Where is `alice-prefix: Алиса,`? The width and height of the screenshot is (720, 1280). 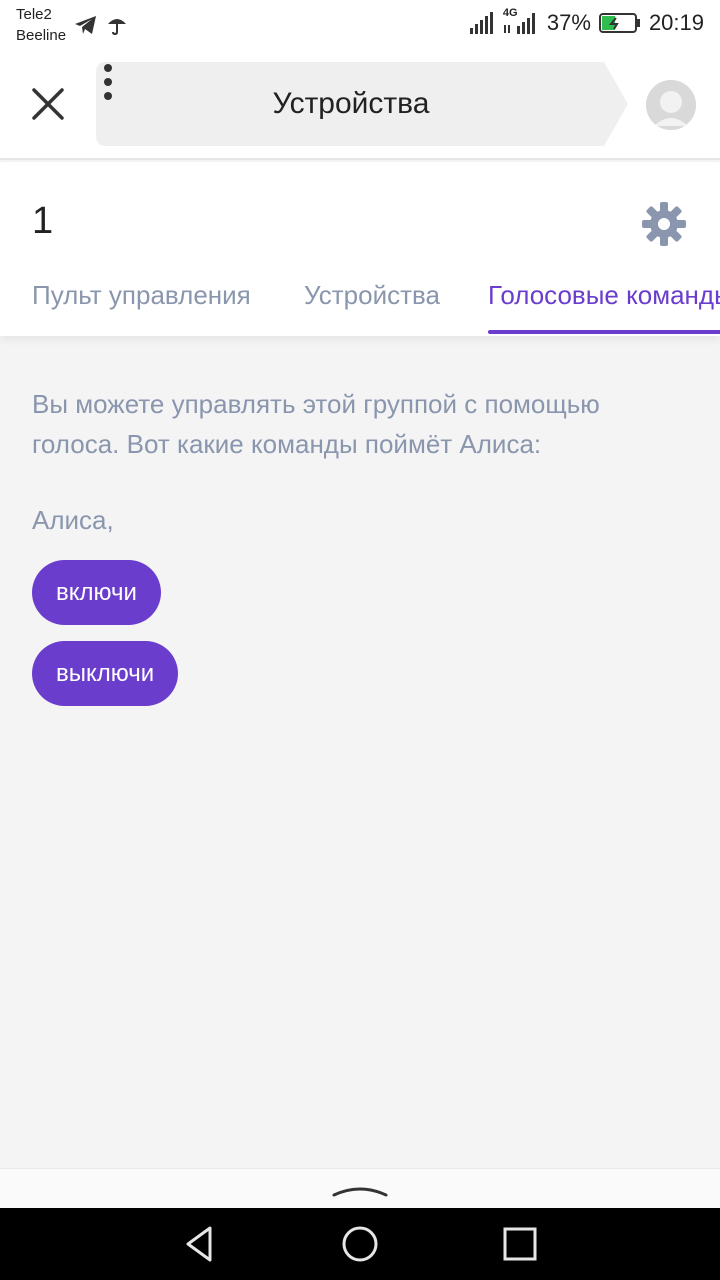 alice-prefix: Алиса, is located at coordinates (73, 520).